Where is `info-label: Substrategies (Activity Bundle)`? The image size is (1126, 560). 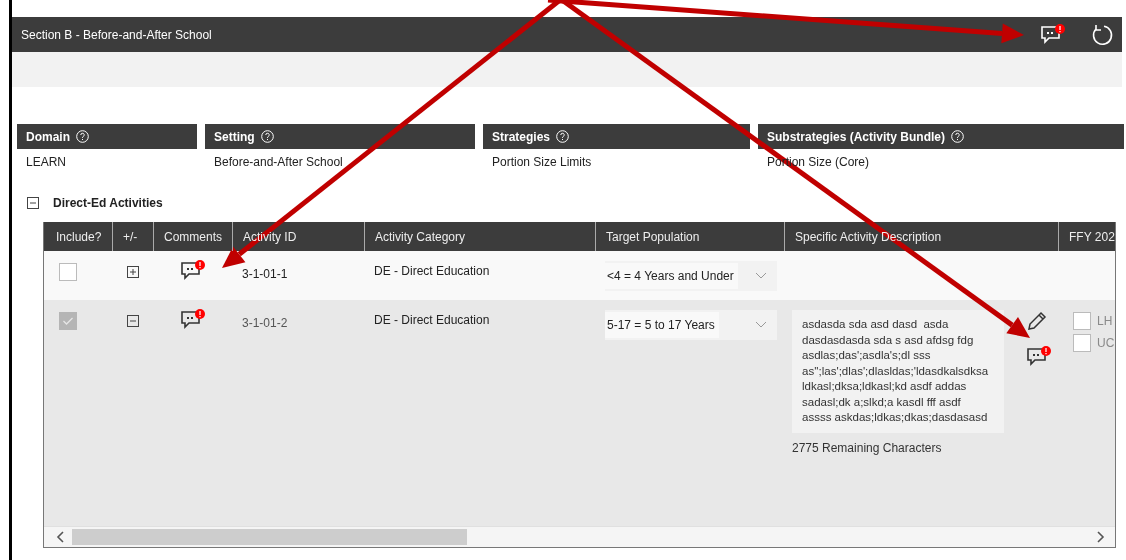 info-label: Substrategies (Activity Bundle) is located at coordinates (856, 136).